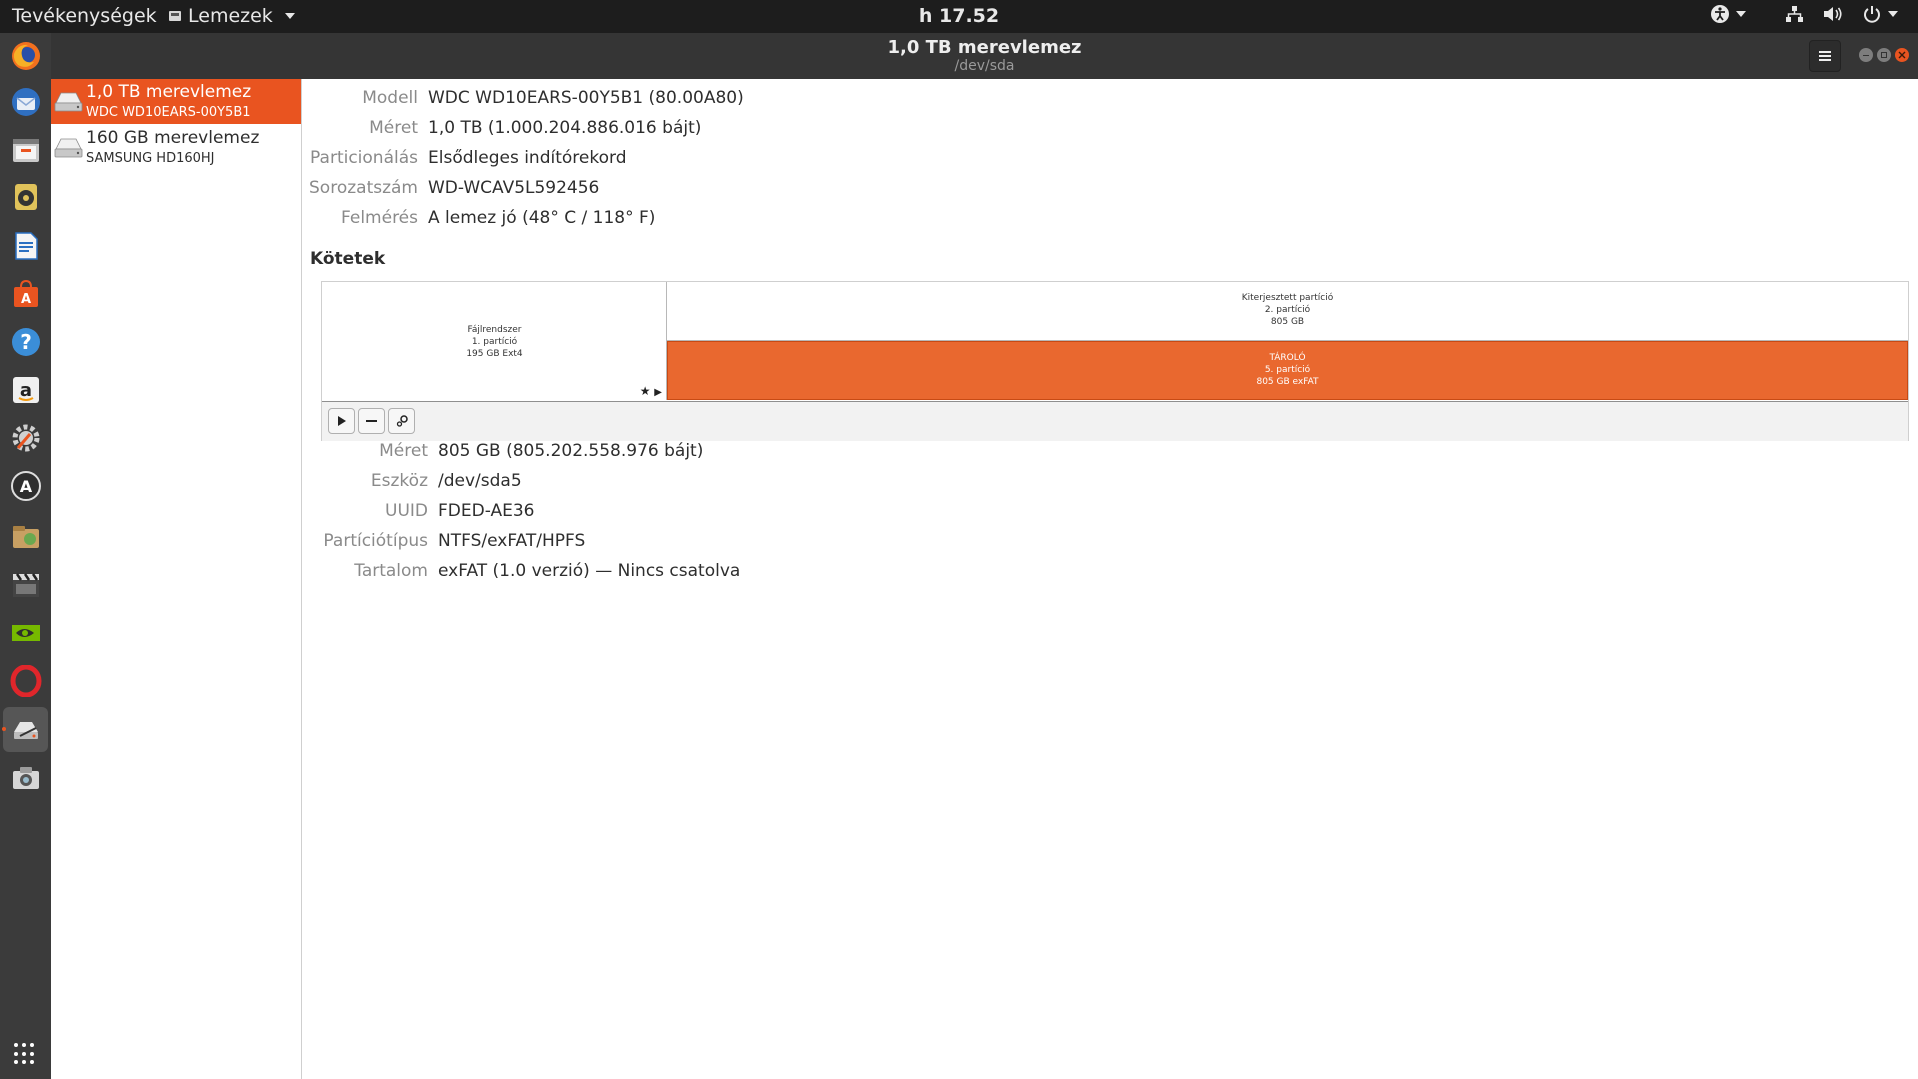  What do you see at coordinates (25, 680) in the screenshot?
I see `opera-icon` at bounding box center [25, 680].